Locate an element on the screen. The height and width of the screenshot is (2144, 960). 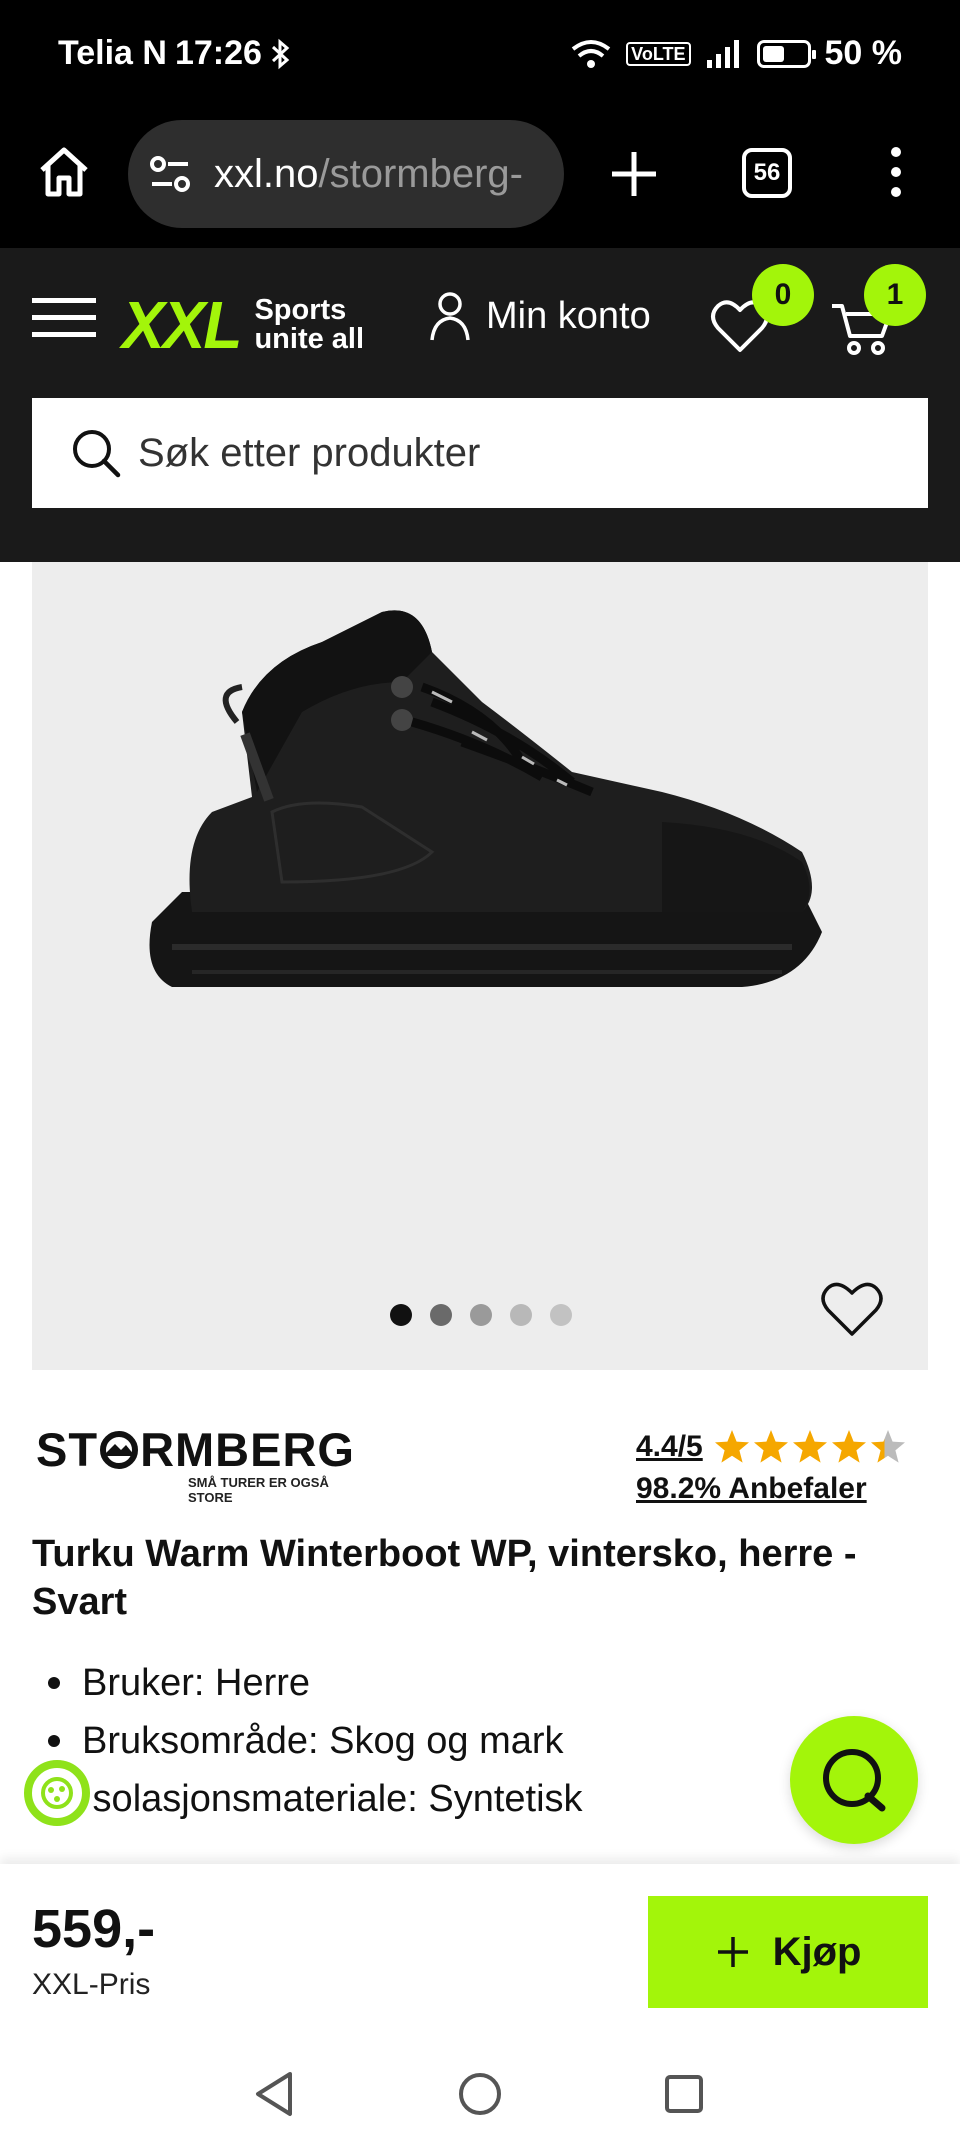
brand-wordmark: ST RMBERG is located at coordinates (201, 1449).